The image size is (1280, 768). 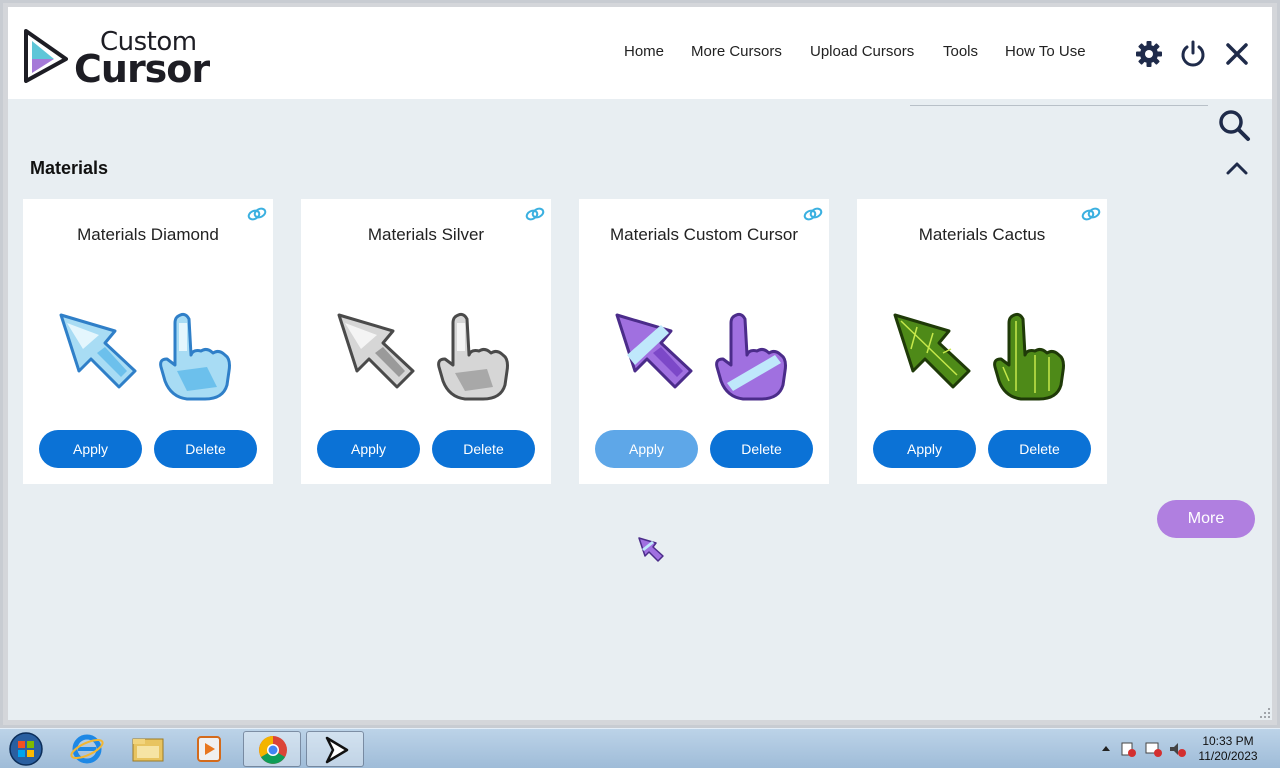 I want to click on cursor-card-diamond: Materials Diamond Apply Delete, so click(x=148, y=341).